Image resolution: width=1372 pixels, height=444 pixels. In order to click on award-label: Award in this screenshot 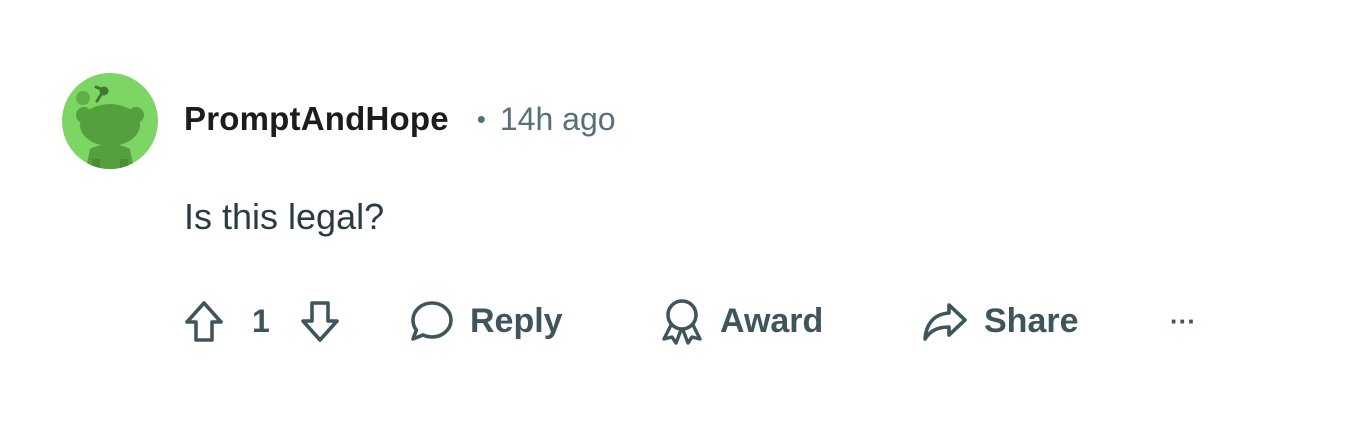, I will do `click(772, 320)`.